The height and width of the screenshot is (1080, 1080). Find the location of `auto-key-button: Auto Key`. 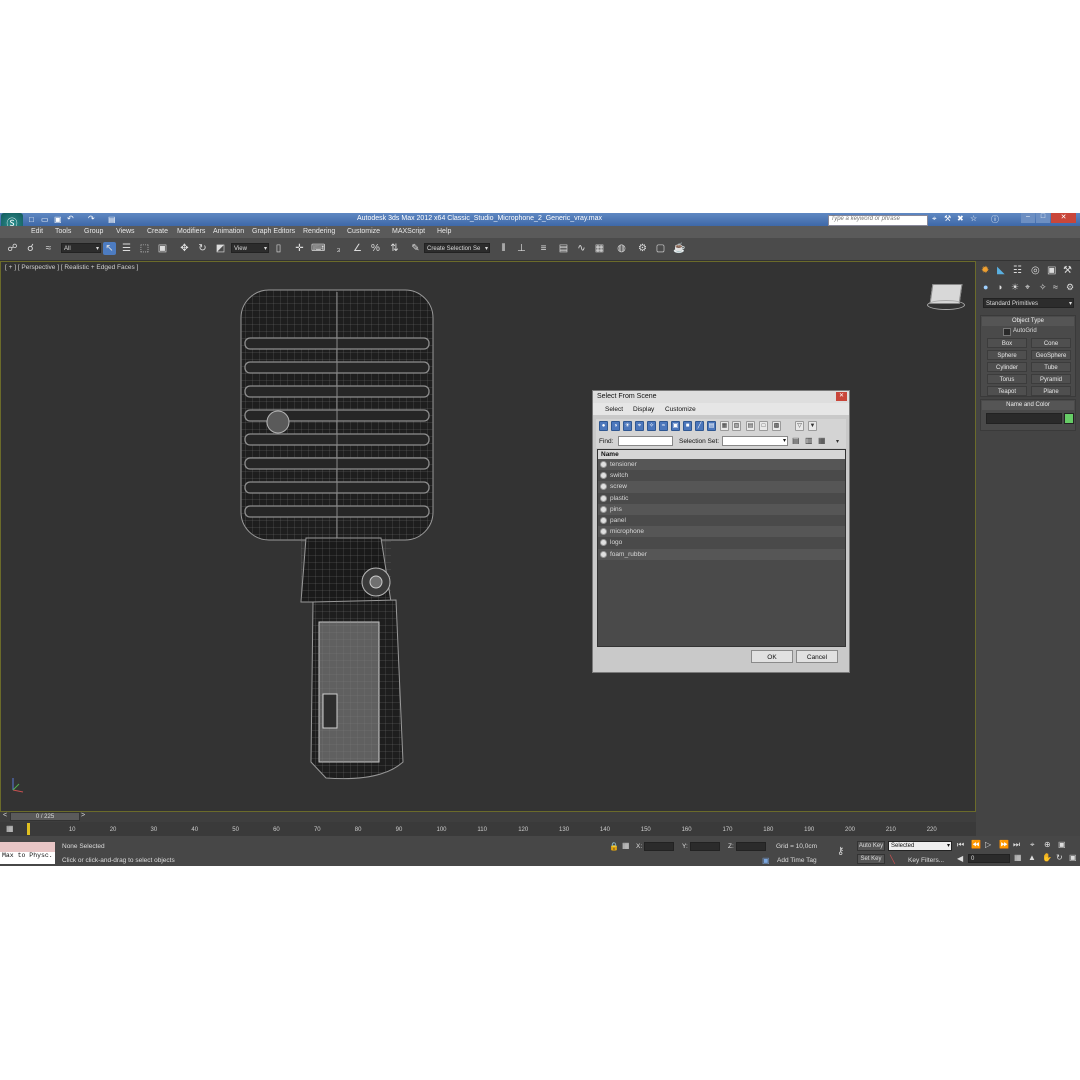

auto-key-button: Auto Key is located at coordinates (871, 846).